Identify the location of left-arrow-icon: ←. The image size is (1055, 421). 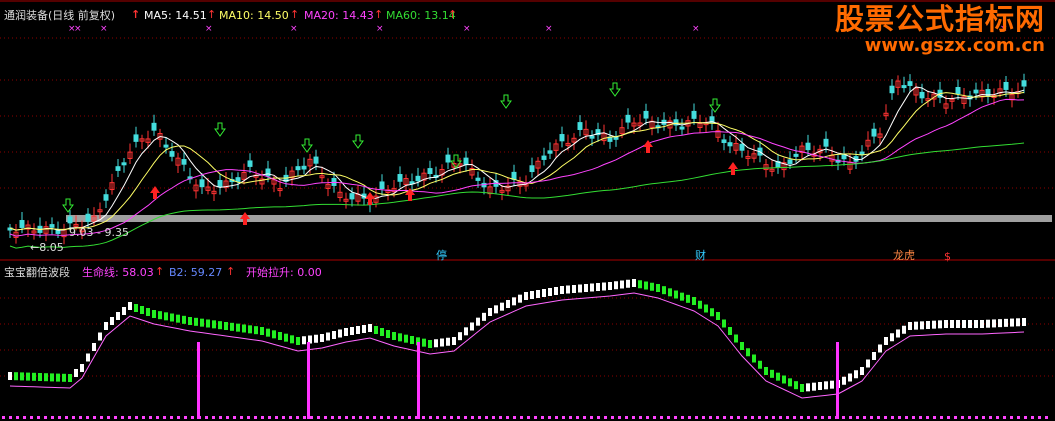
(35, 247).